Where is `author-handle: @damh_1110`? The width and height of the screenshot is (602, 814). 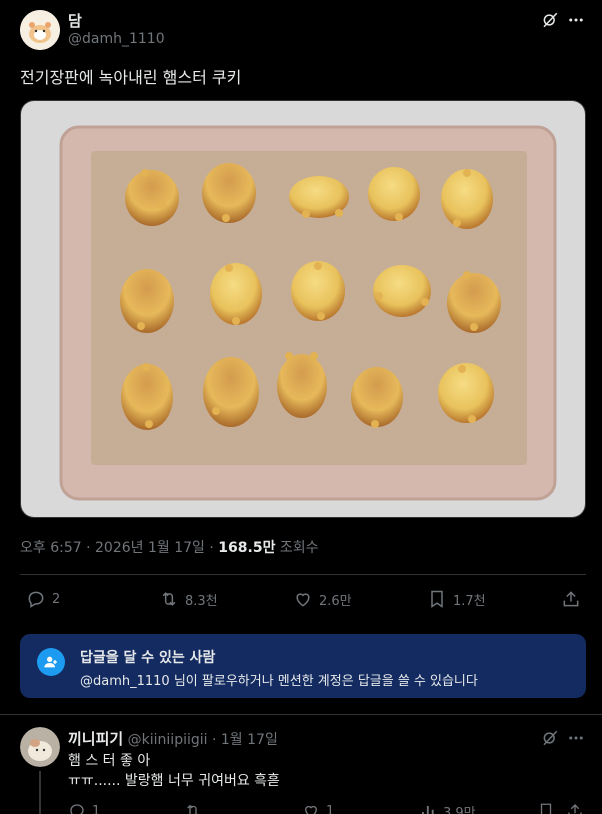 author-handle: @damh_1110 is located at coordinates (116, 39).